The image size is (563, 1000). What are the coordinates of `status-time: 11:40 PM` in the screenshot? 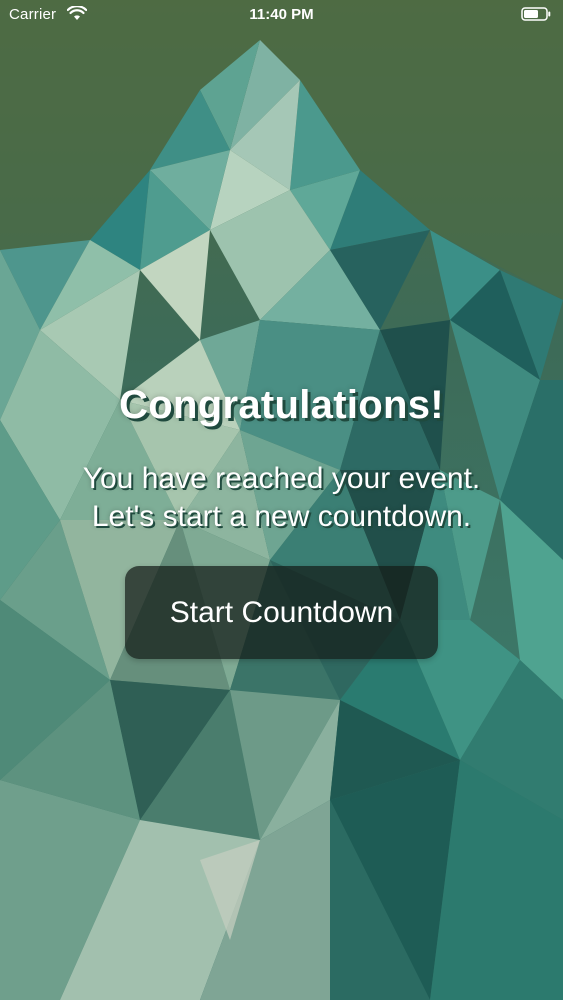 It's located at (281, 14).